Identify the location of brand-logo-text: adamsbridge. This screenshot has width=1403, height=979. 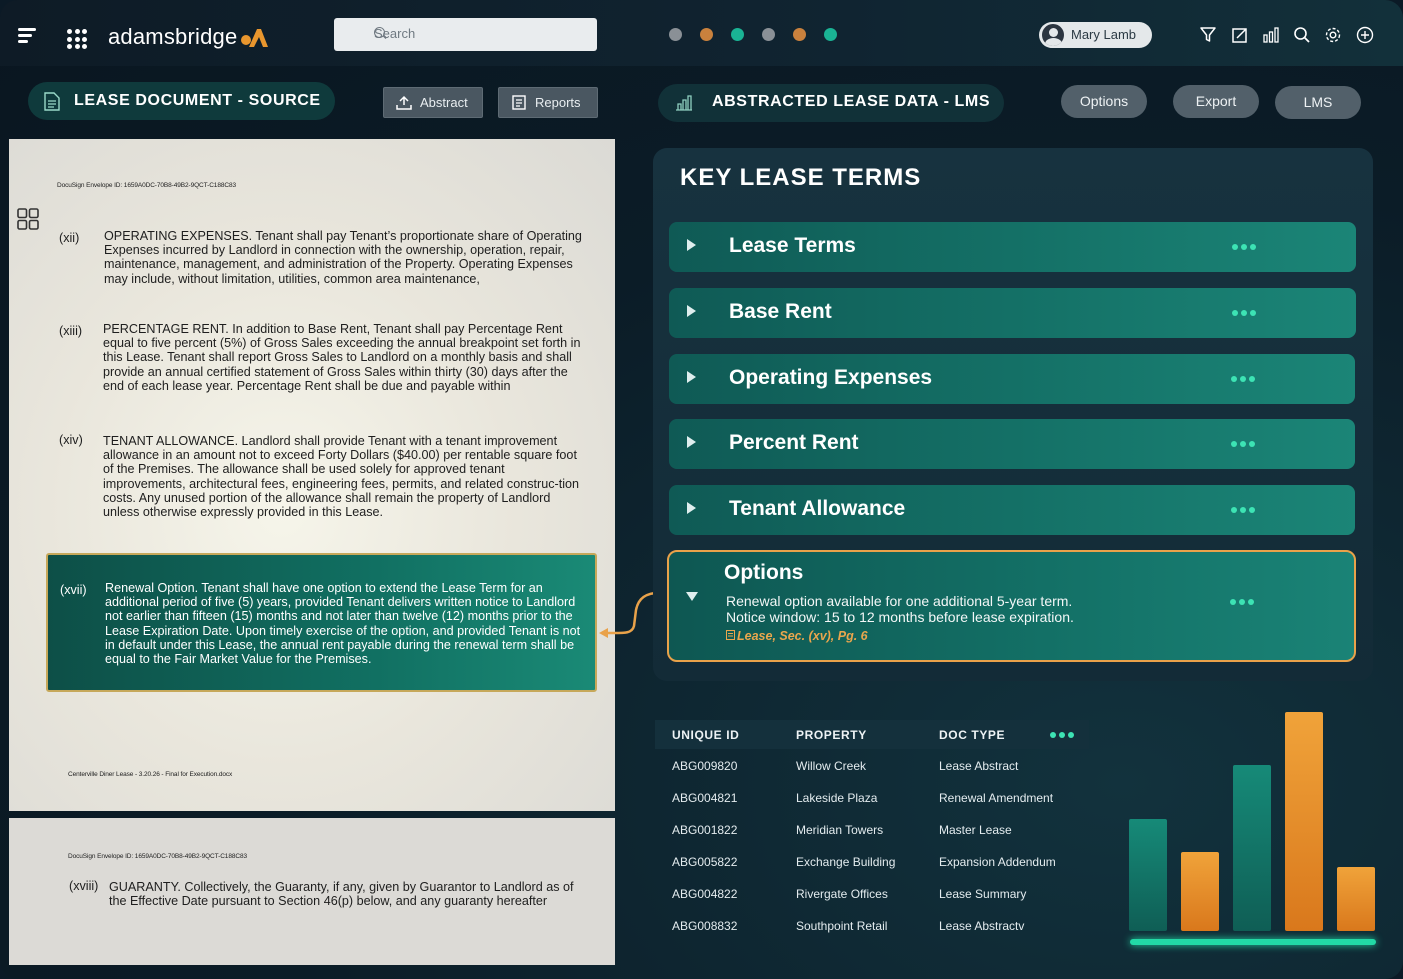
(173, 36).